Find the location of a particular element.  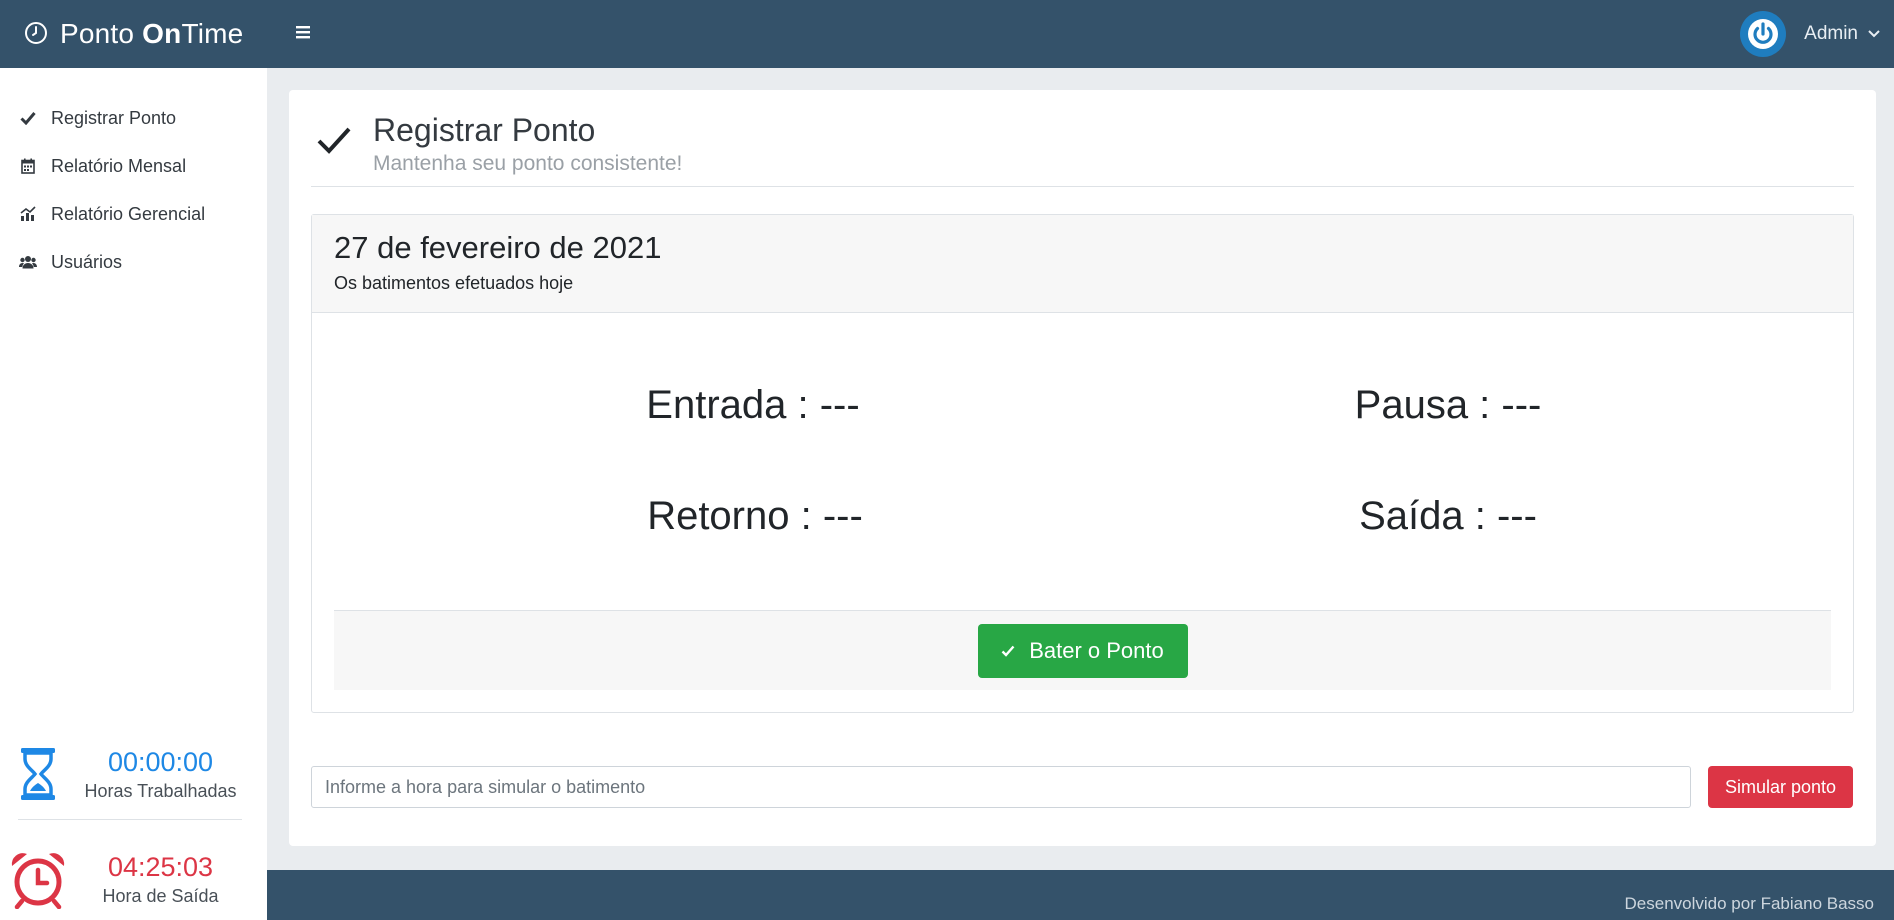

header-divider is located at coordinates (1082, 186).